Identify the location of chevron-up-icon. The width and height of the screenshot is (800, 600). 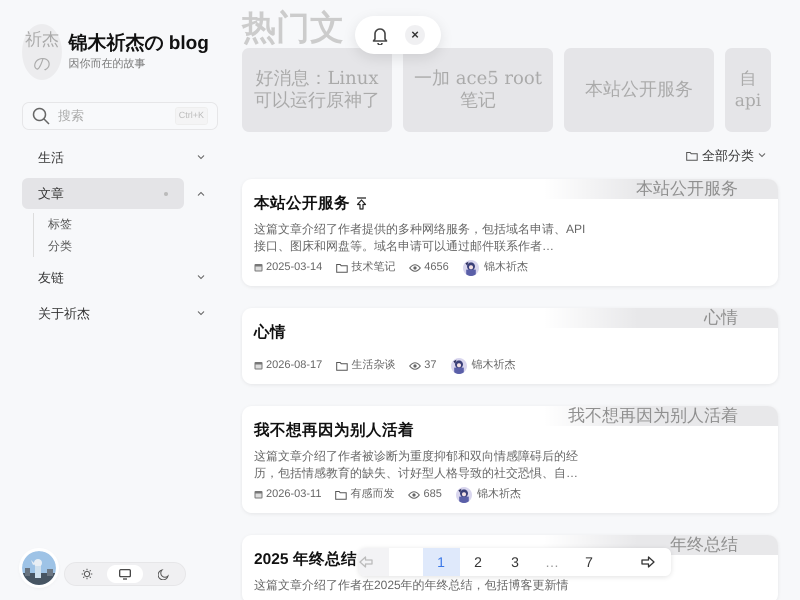
(201, 193).